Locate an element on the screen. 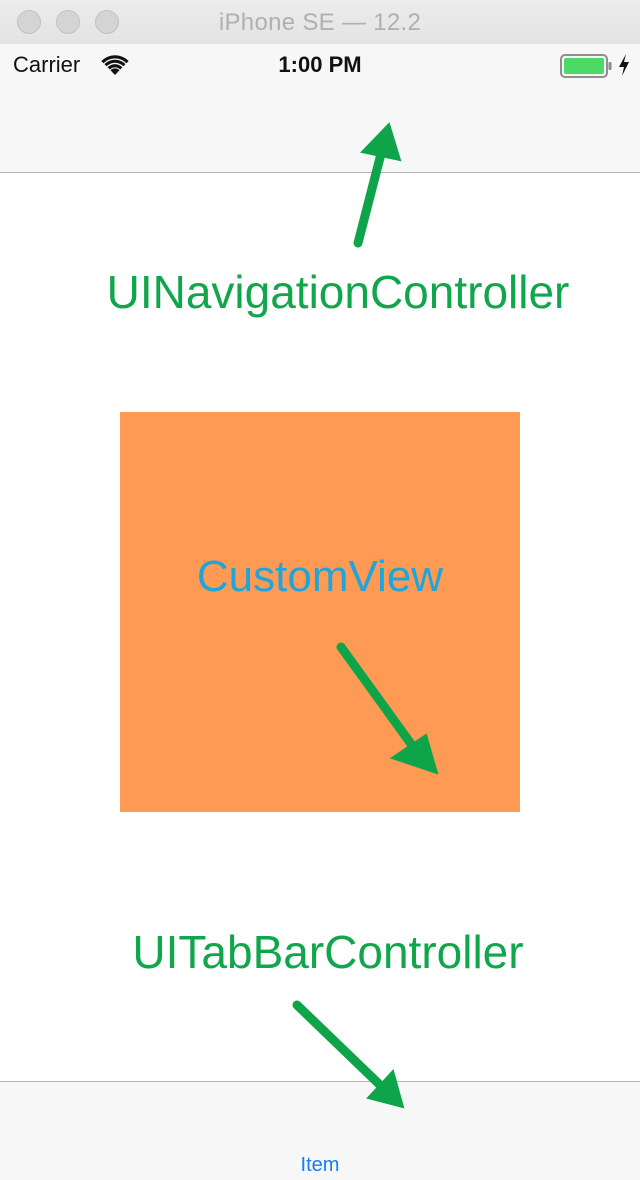 This screenshot has height=1180, width=640. window-title: iPhone SE — 12.2 is located at coordinates (320, 22).